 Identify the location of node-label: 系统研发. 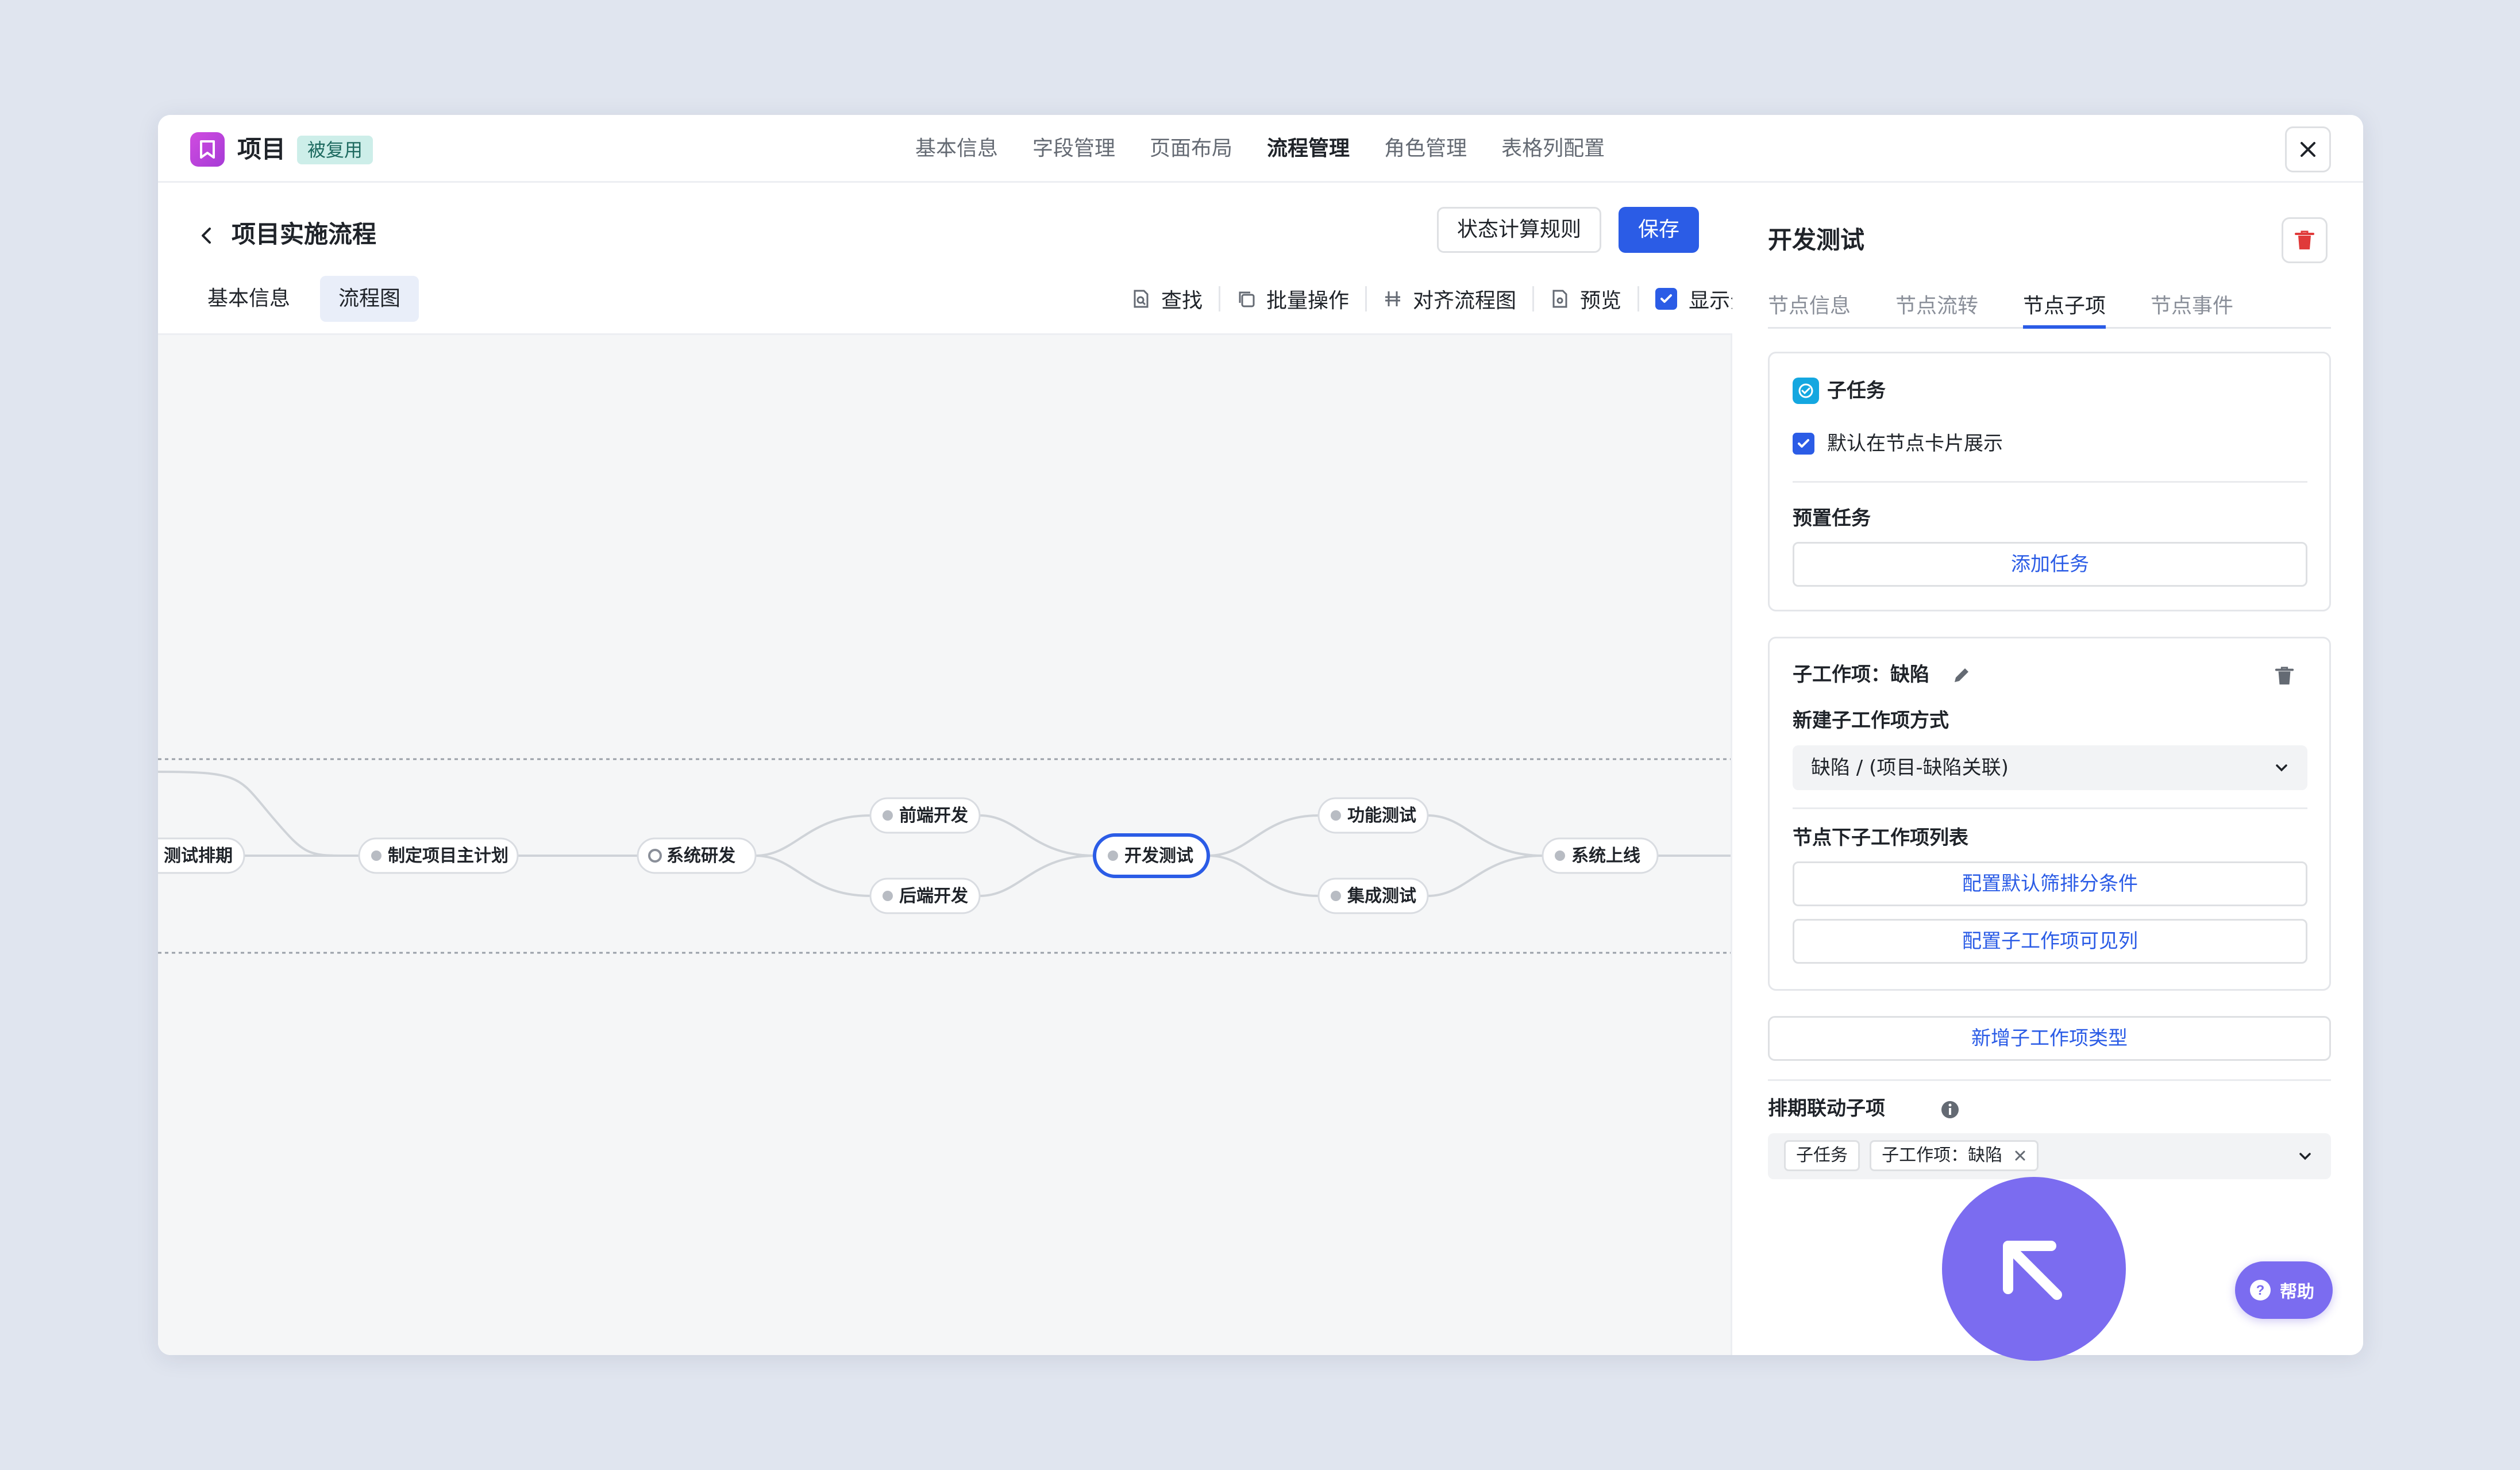
(700, 856).